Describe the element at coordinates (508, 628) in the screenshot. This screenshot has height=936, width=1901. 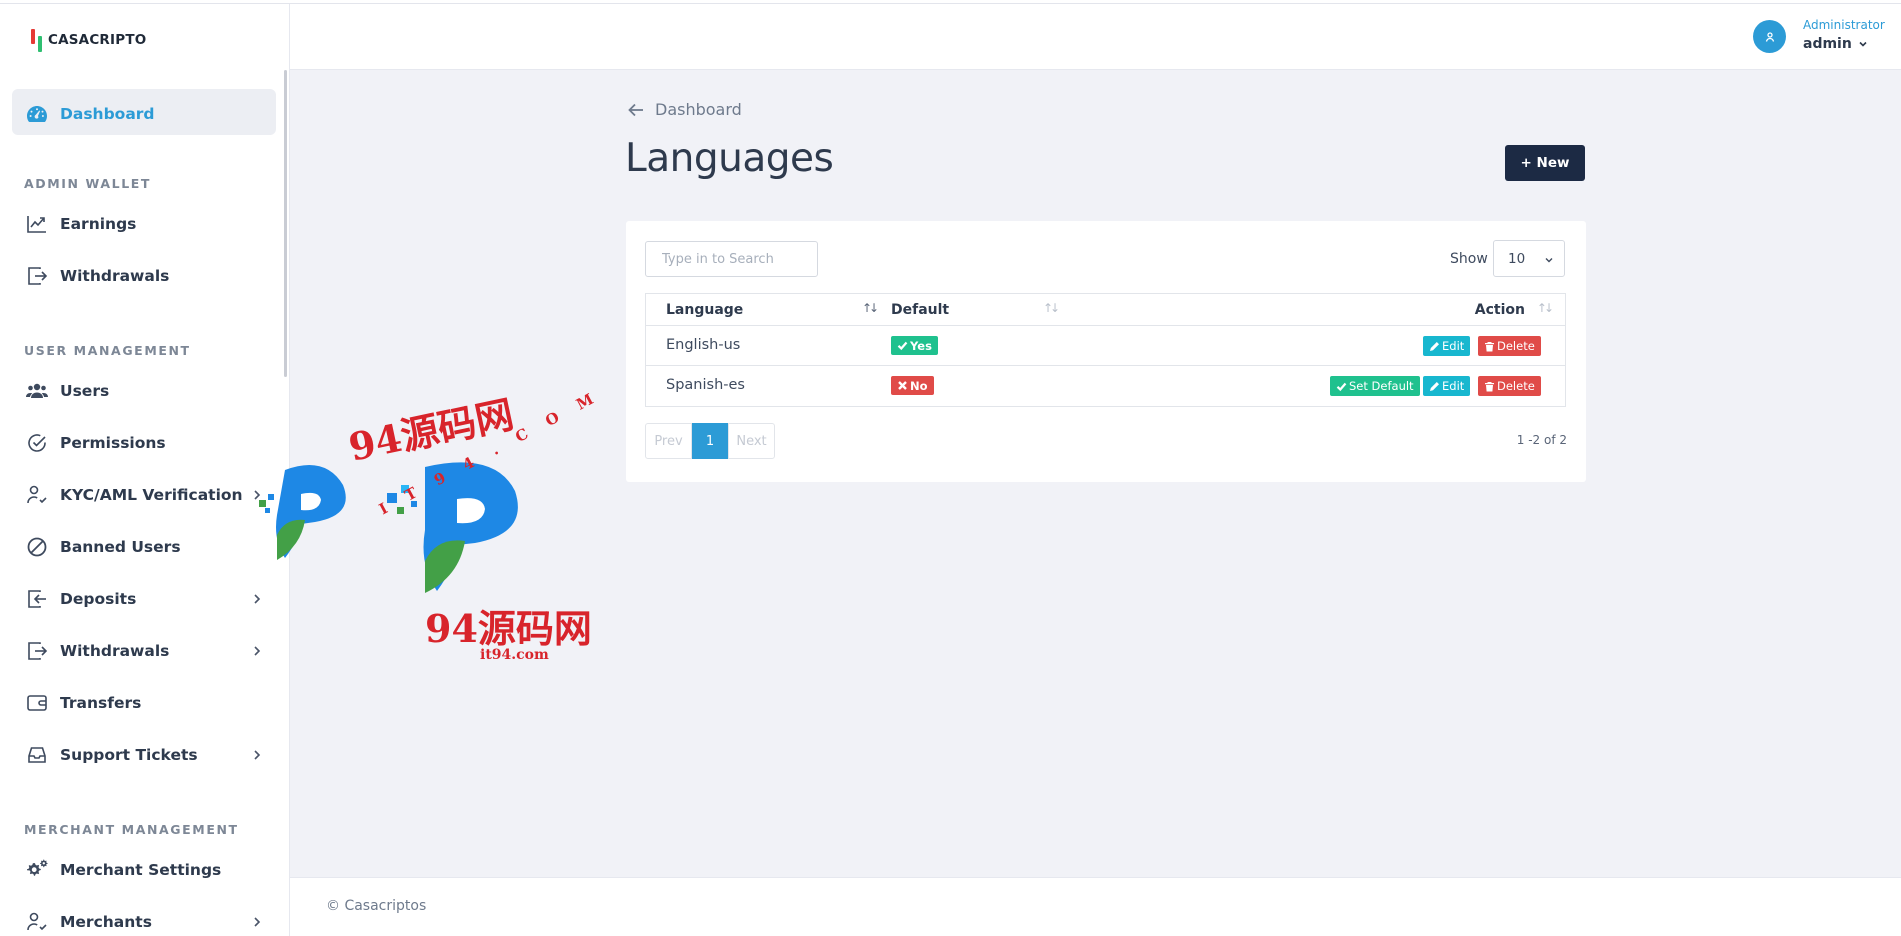
I see `watermark-text: 94源码网` at that location.